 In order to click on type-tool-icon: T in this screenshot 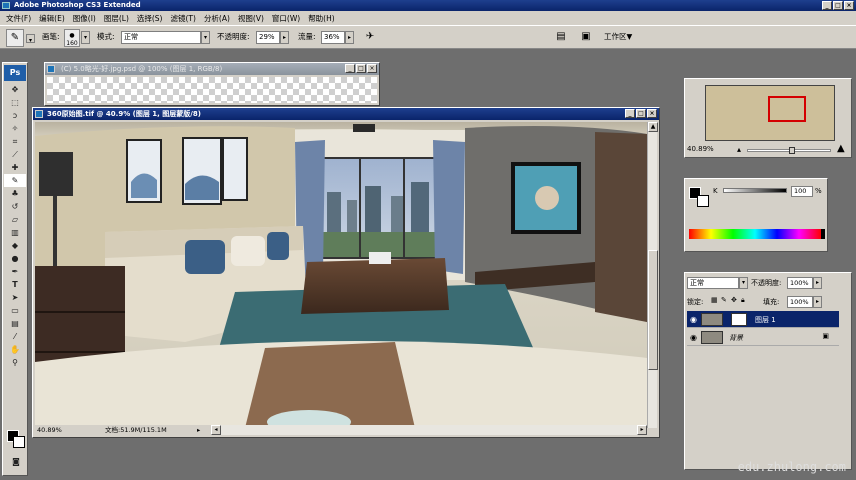, I will do `click(15, 284)`.